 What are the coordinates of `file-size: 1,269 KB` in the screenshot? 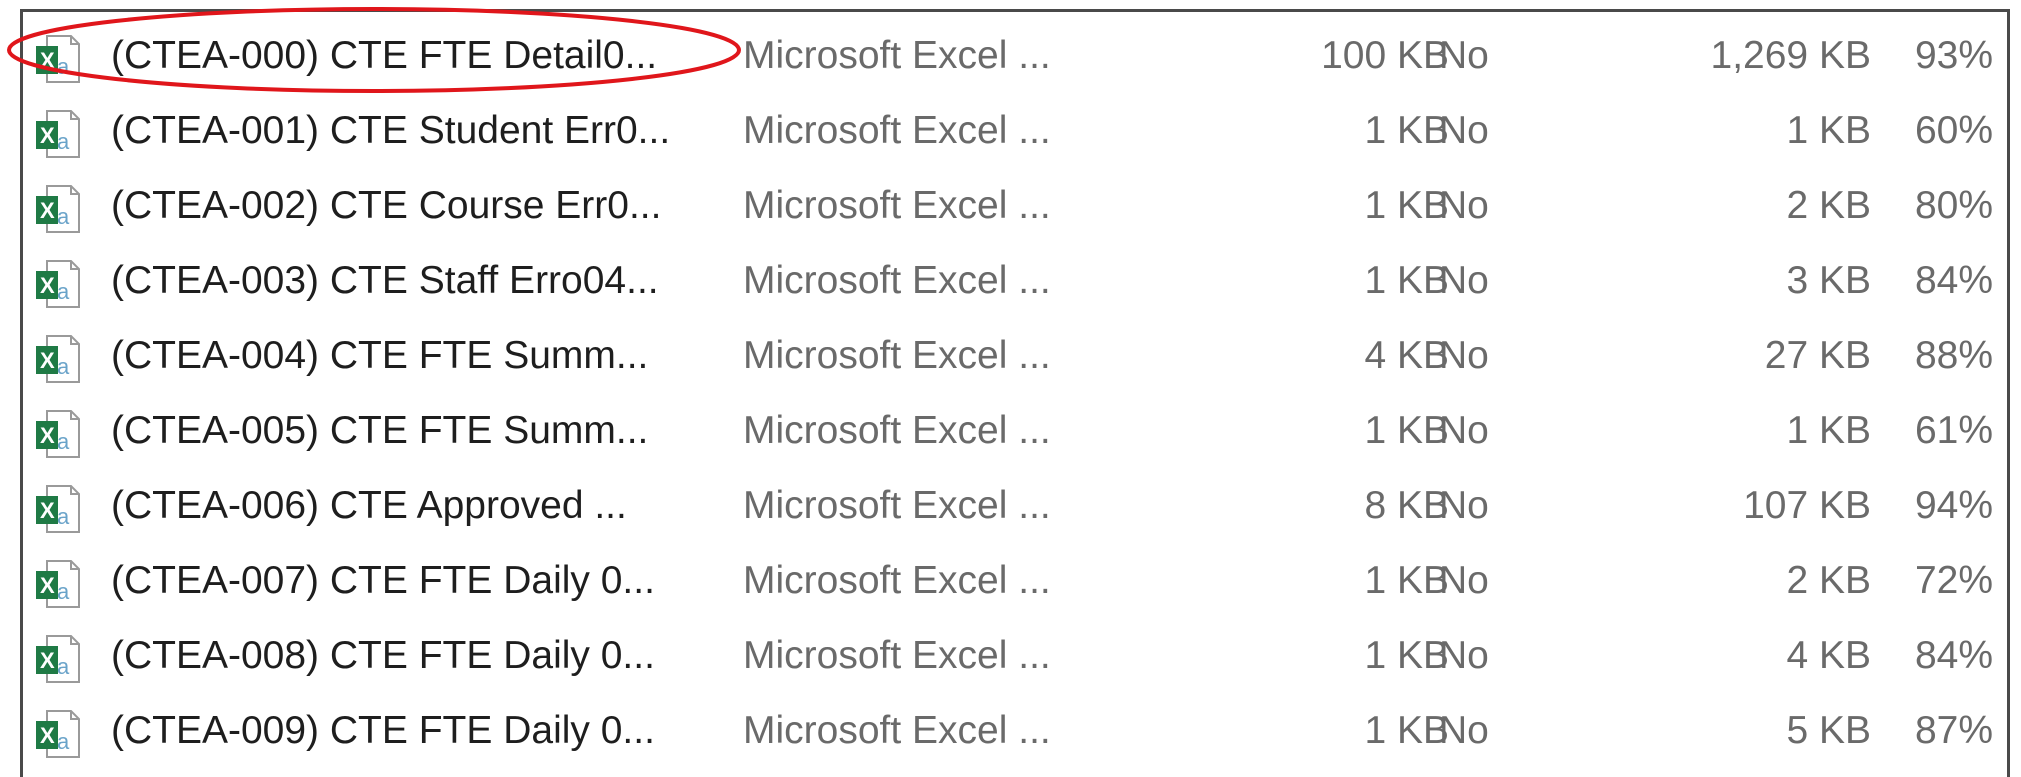 It's located at (1790, 55).